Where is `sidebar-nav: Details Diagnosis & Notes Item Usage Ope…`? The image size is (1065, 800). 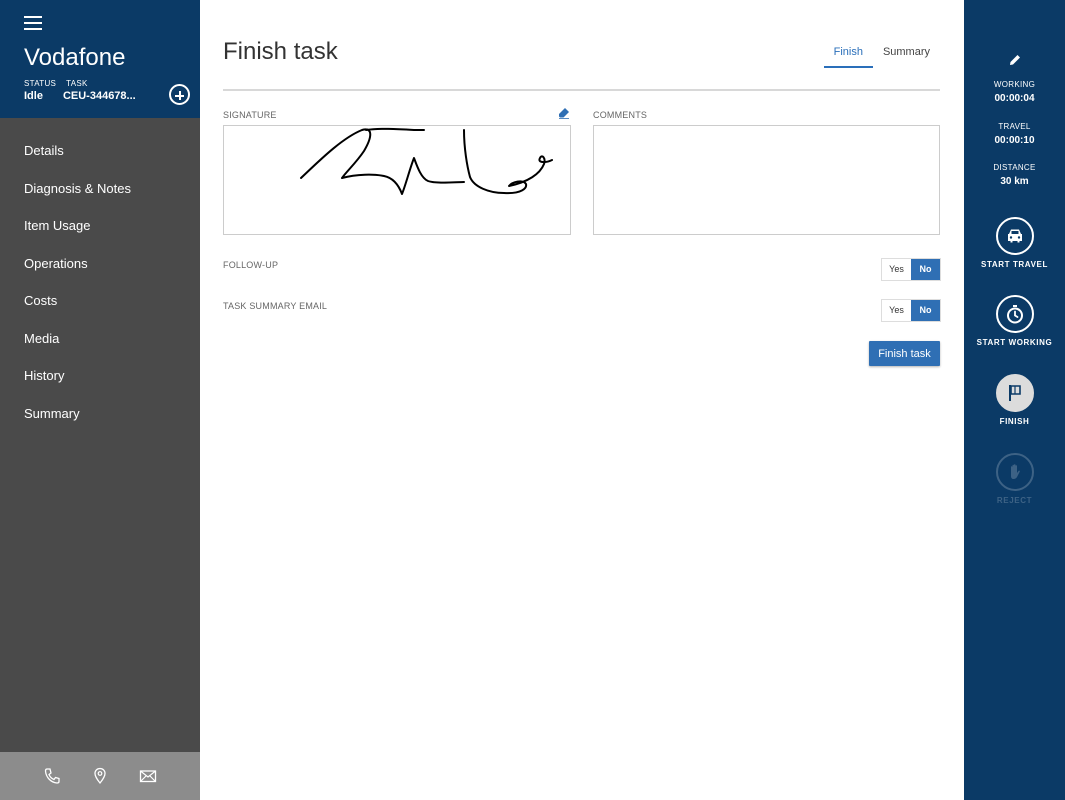
sidebar-nav: Details Diagnosis & Notes Item Usage Ope… is located at coordinates (100, 282).